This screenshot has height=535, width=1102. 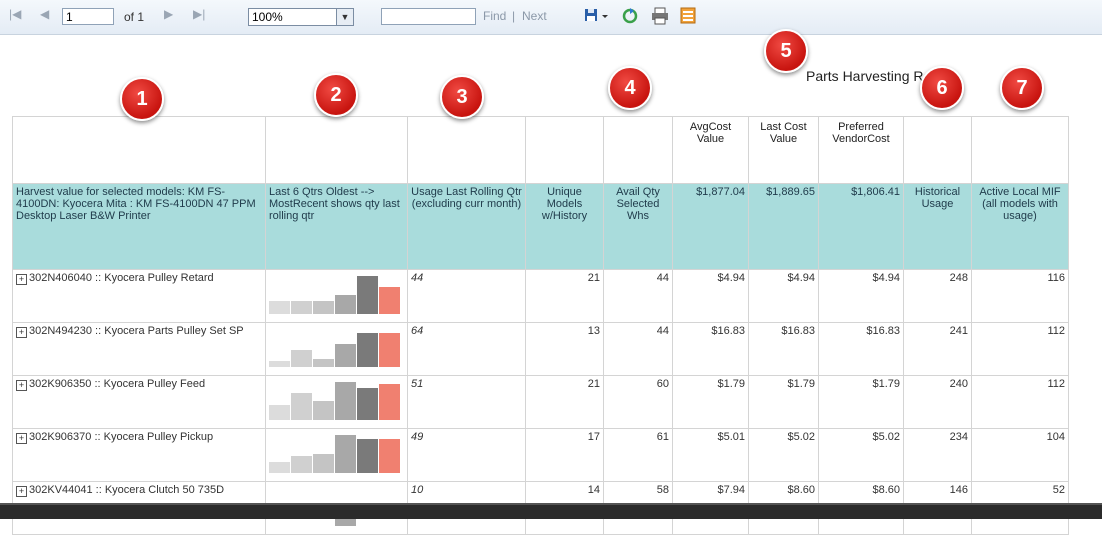 I want to click on first-page-icon: |◀, so click(x=15, y=14).